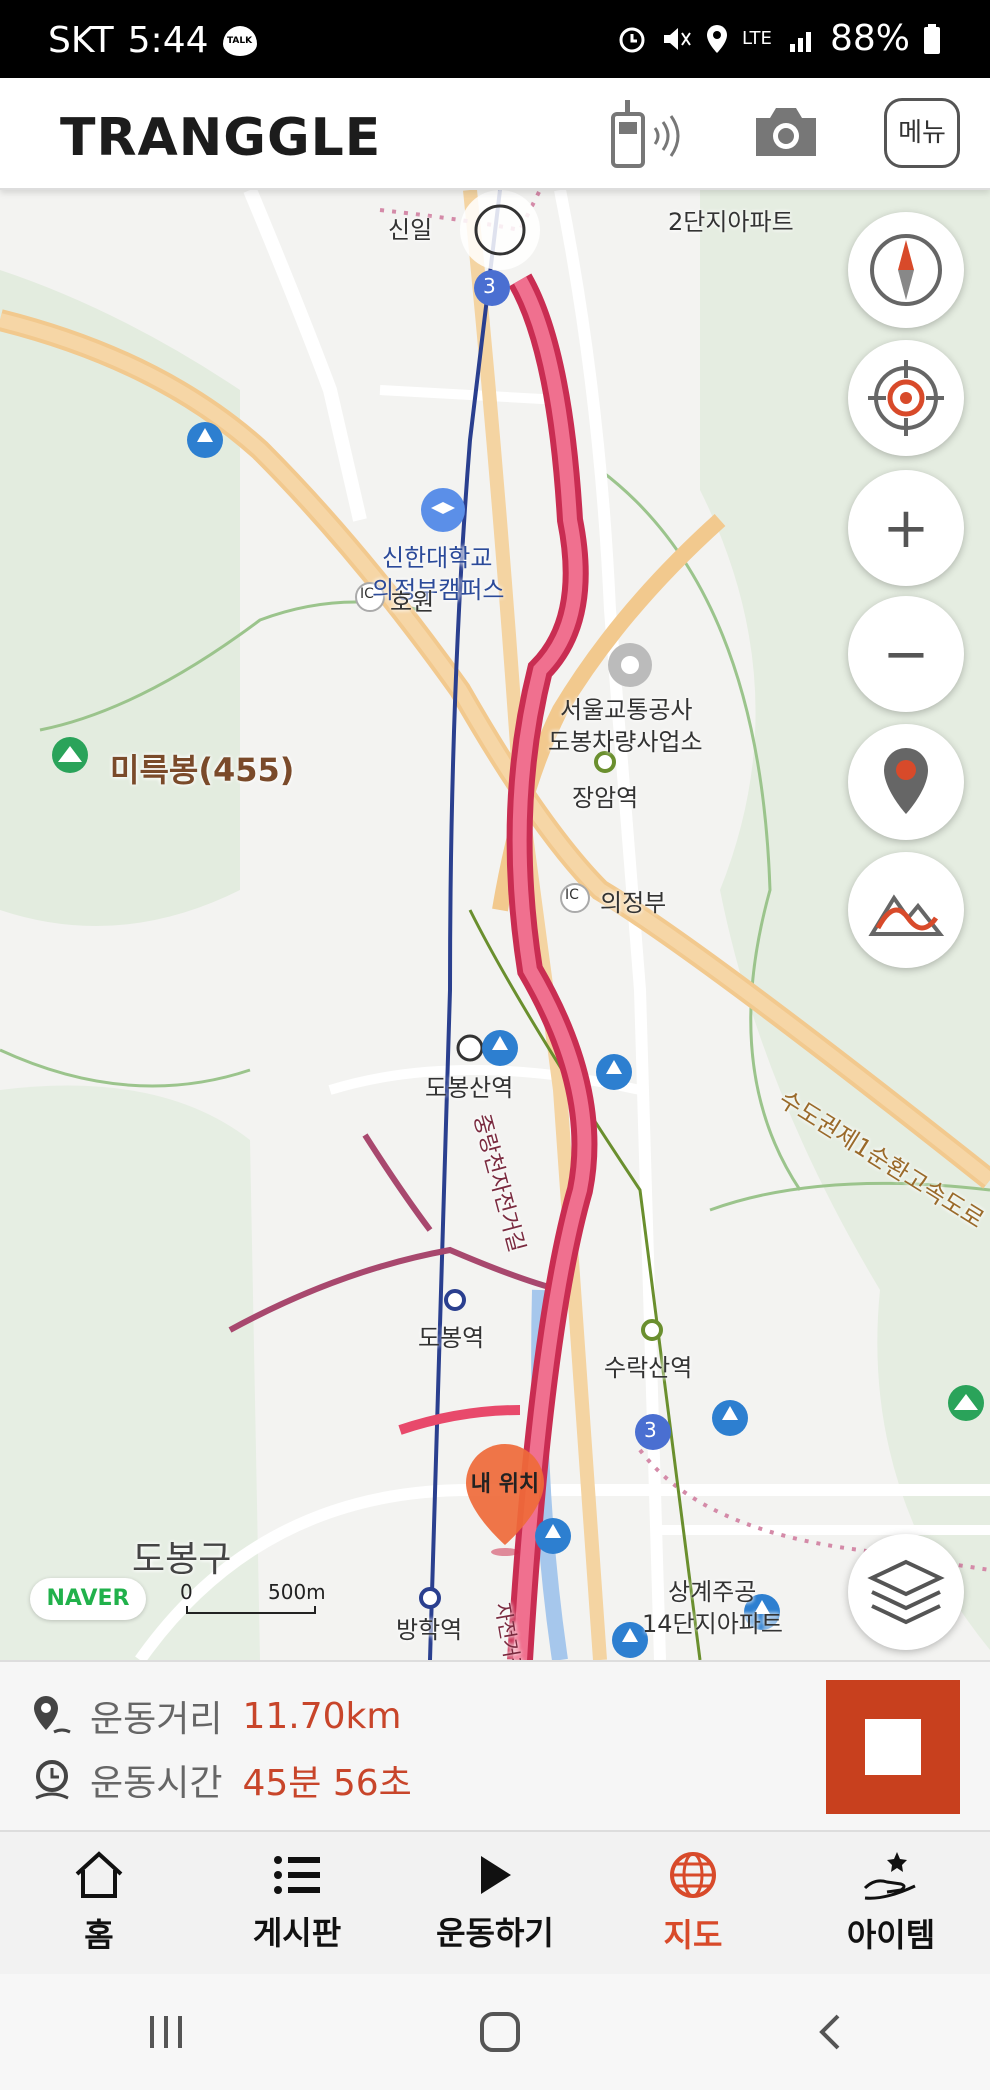  Describe the element at coordinates (626, 710) in the screenshot. I see `map-label-transport: 서울교통공사` at that location.